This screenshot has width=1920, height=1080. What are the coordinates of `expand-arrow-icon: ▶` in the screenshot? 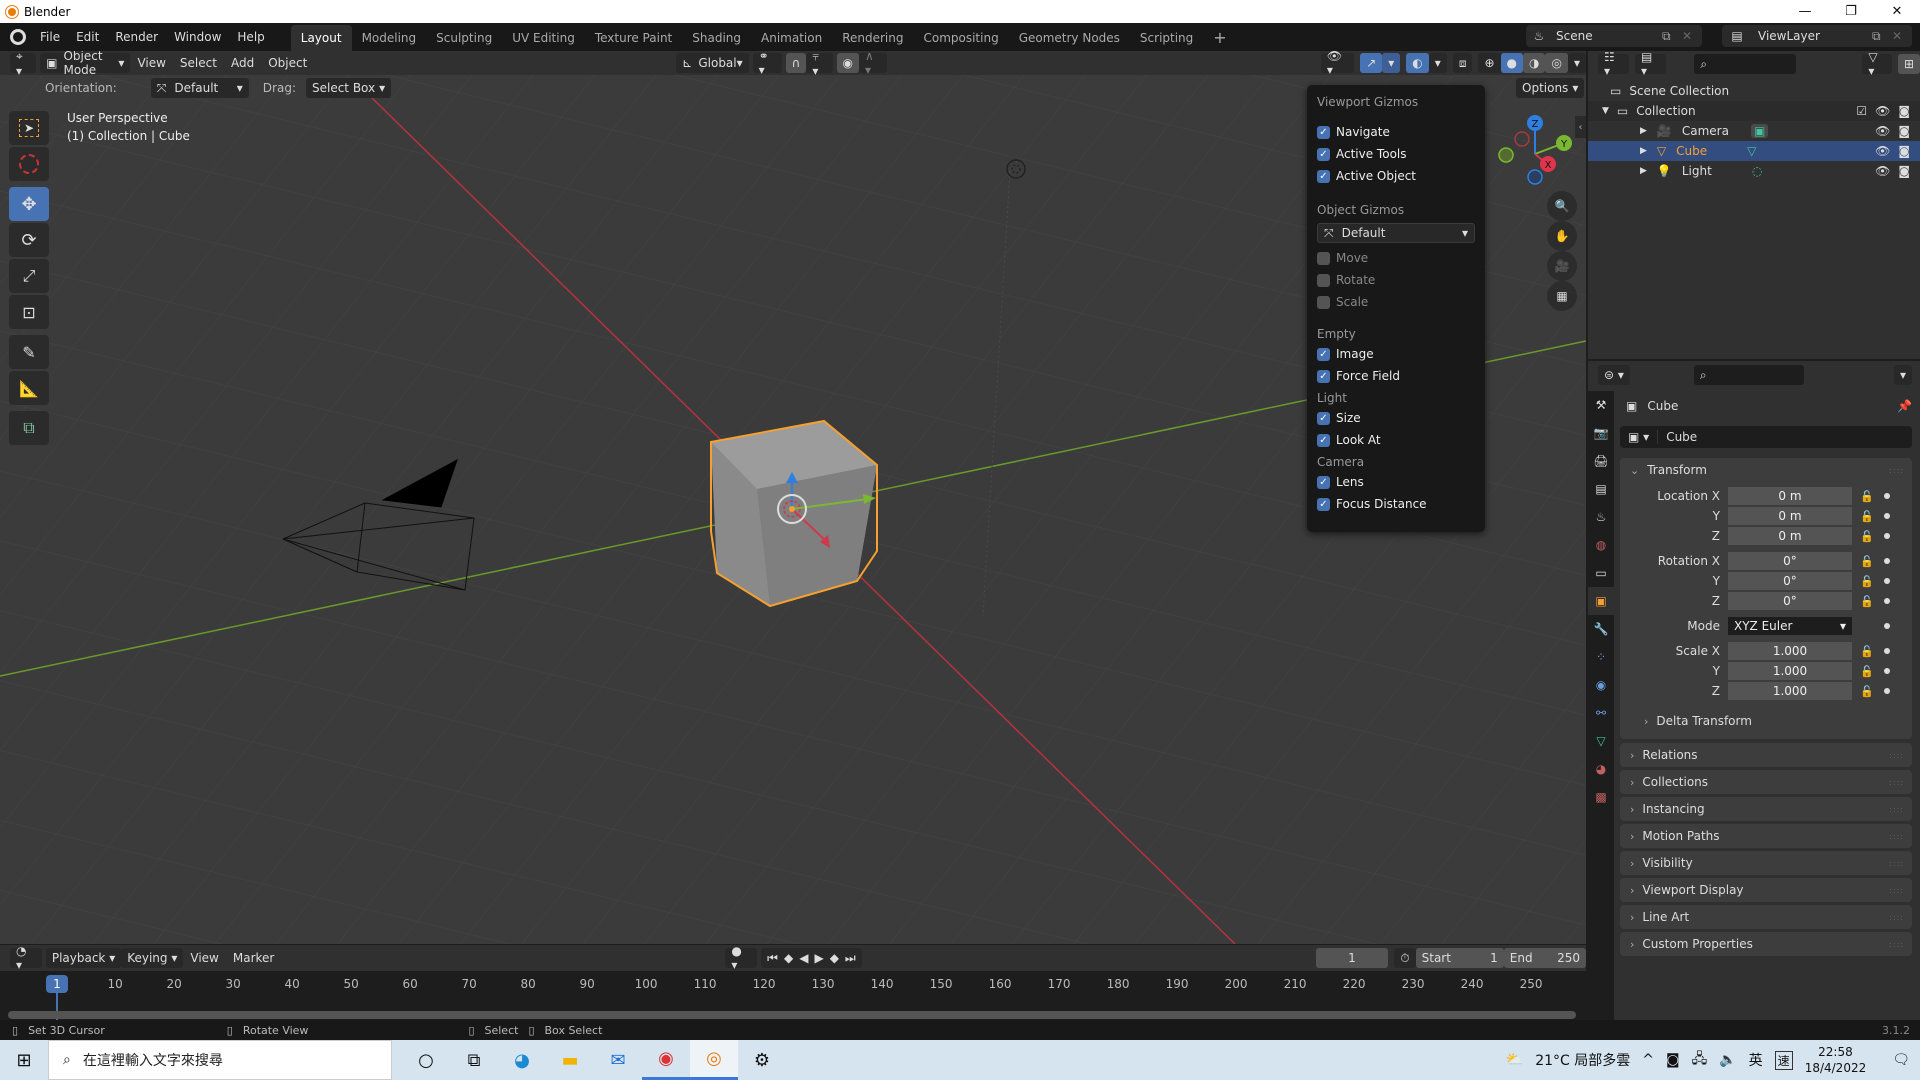 It's located at (1643, 171).